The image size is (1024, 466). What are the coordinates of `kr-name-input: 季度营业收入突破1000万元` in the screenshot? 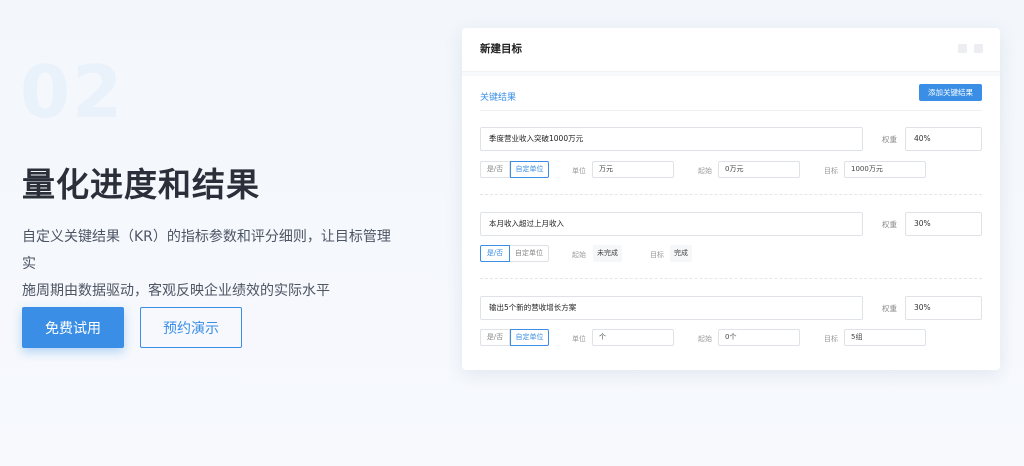 It's located at (671, 139).